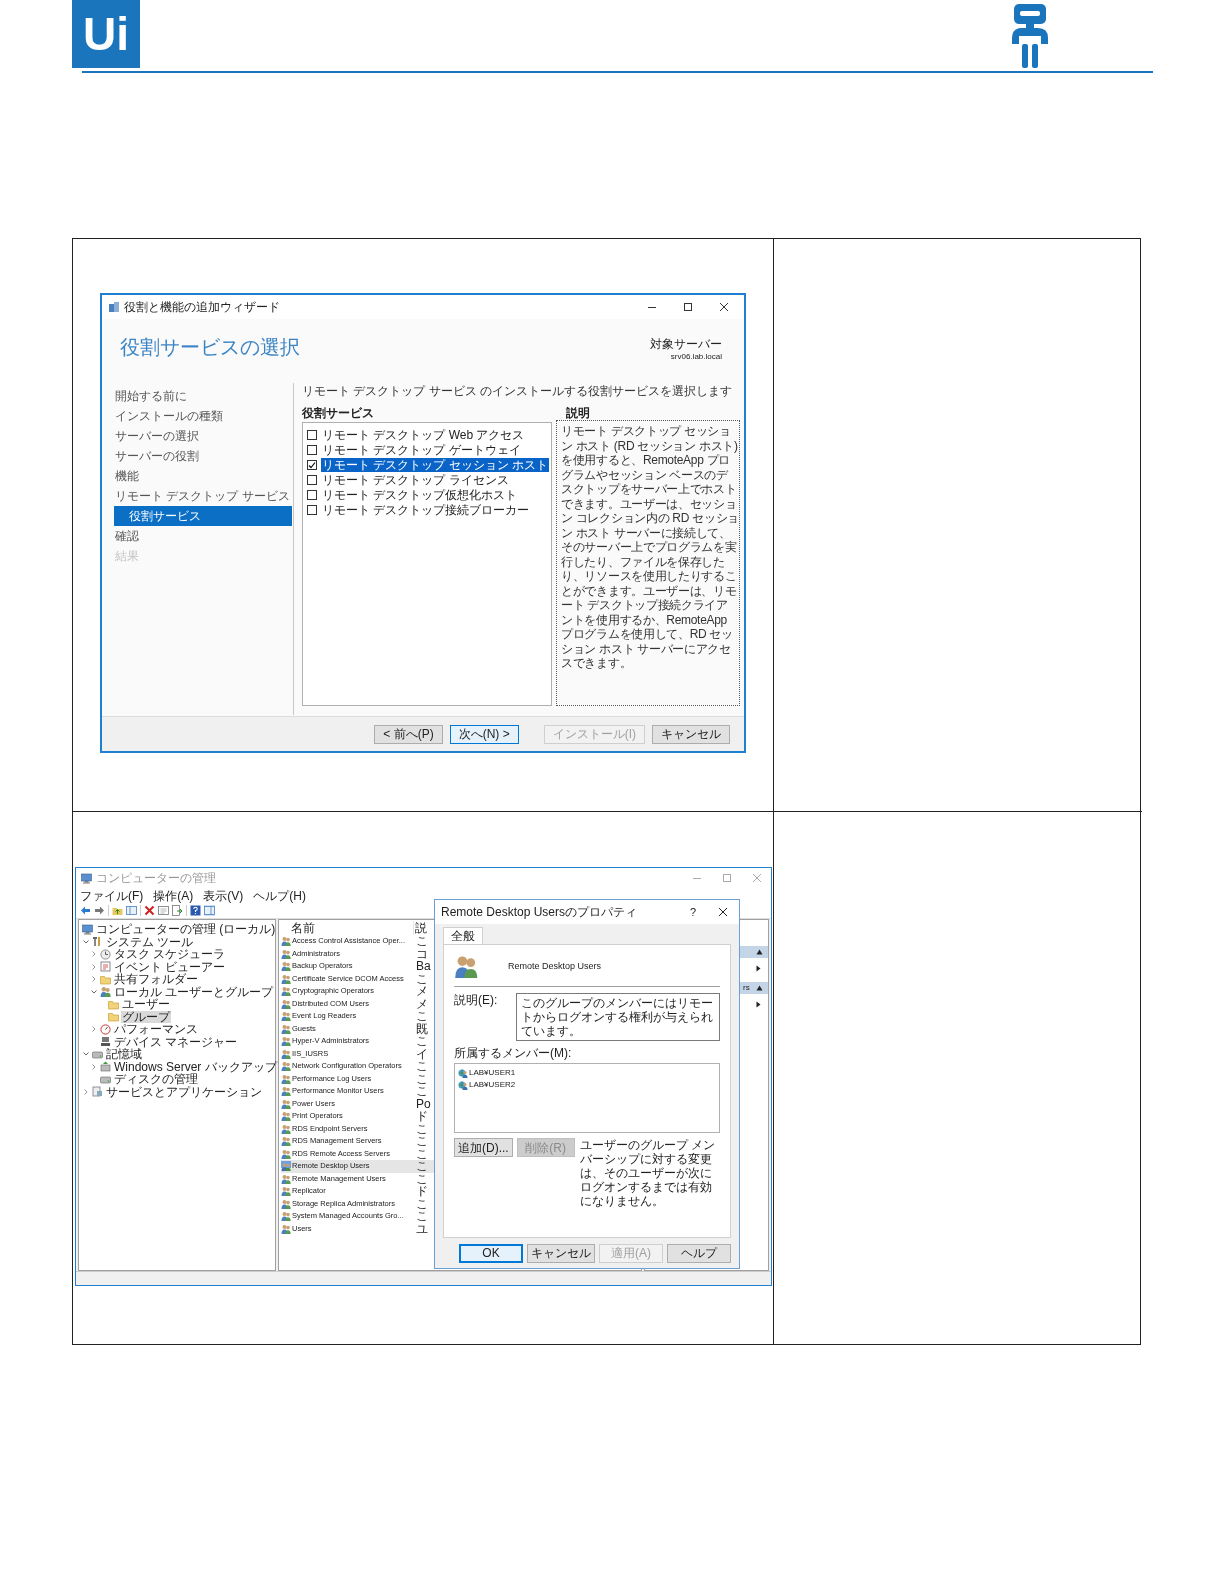 This screenshot has height=1584, width=1224. I want to click on group-description: 既, so click(422, 1028).